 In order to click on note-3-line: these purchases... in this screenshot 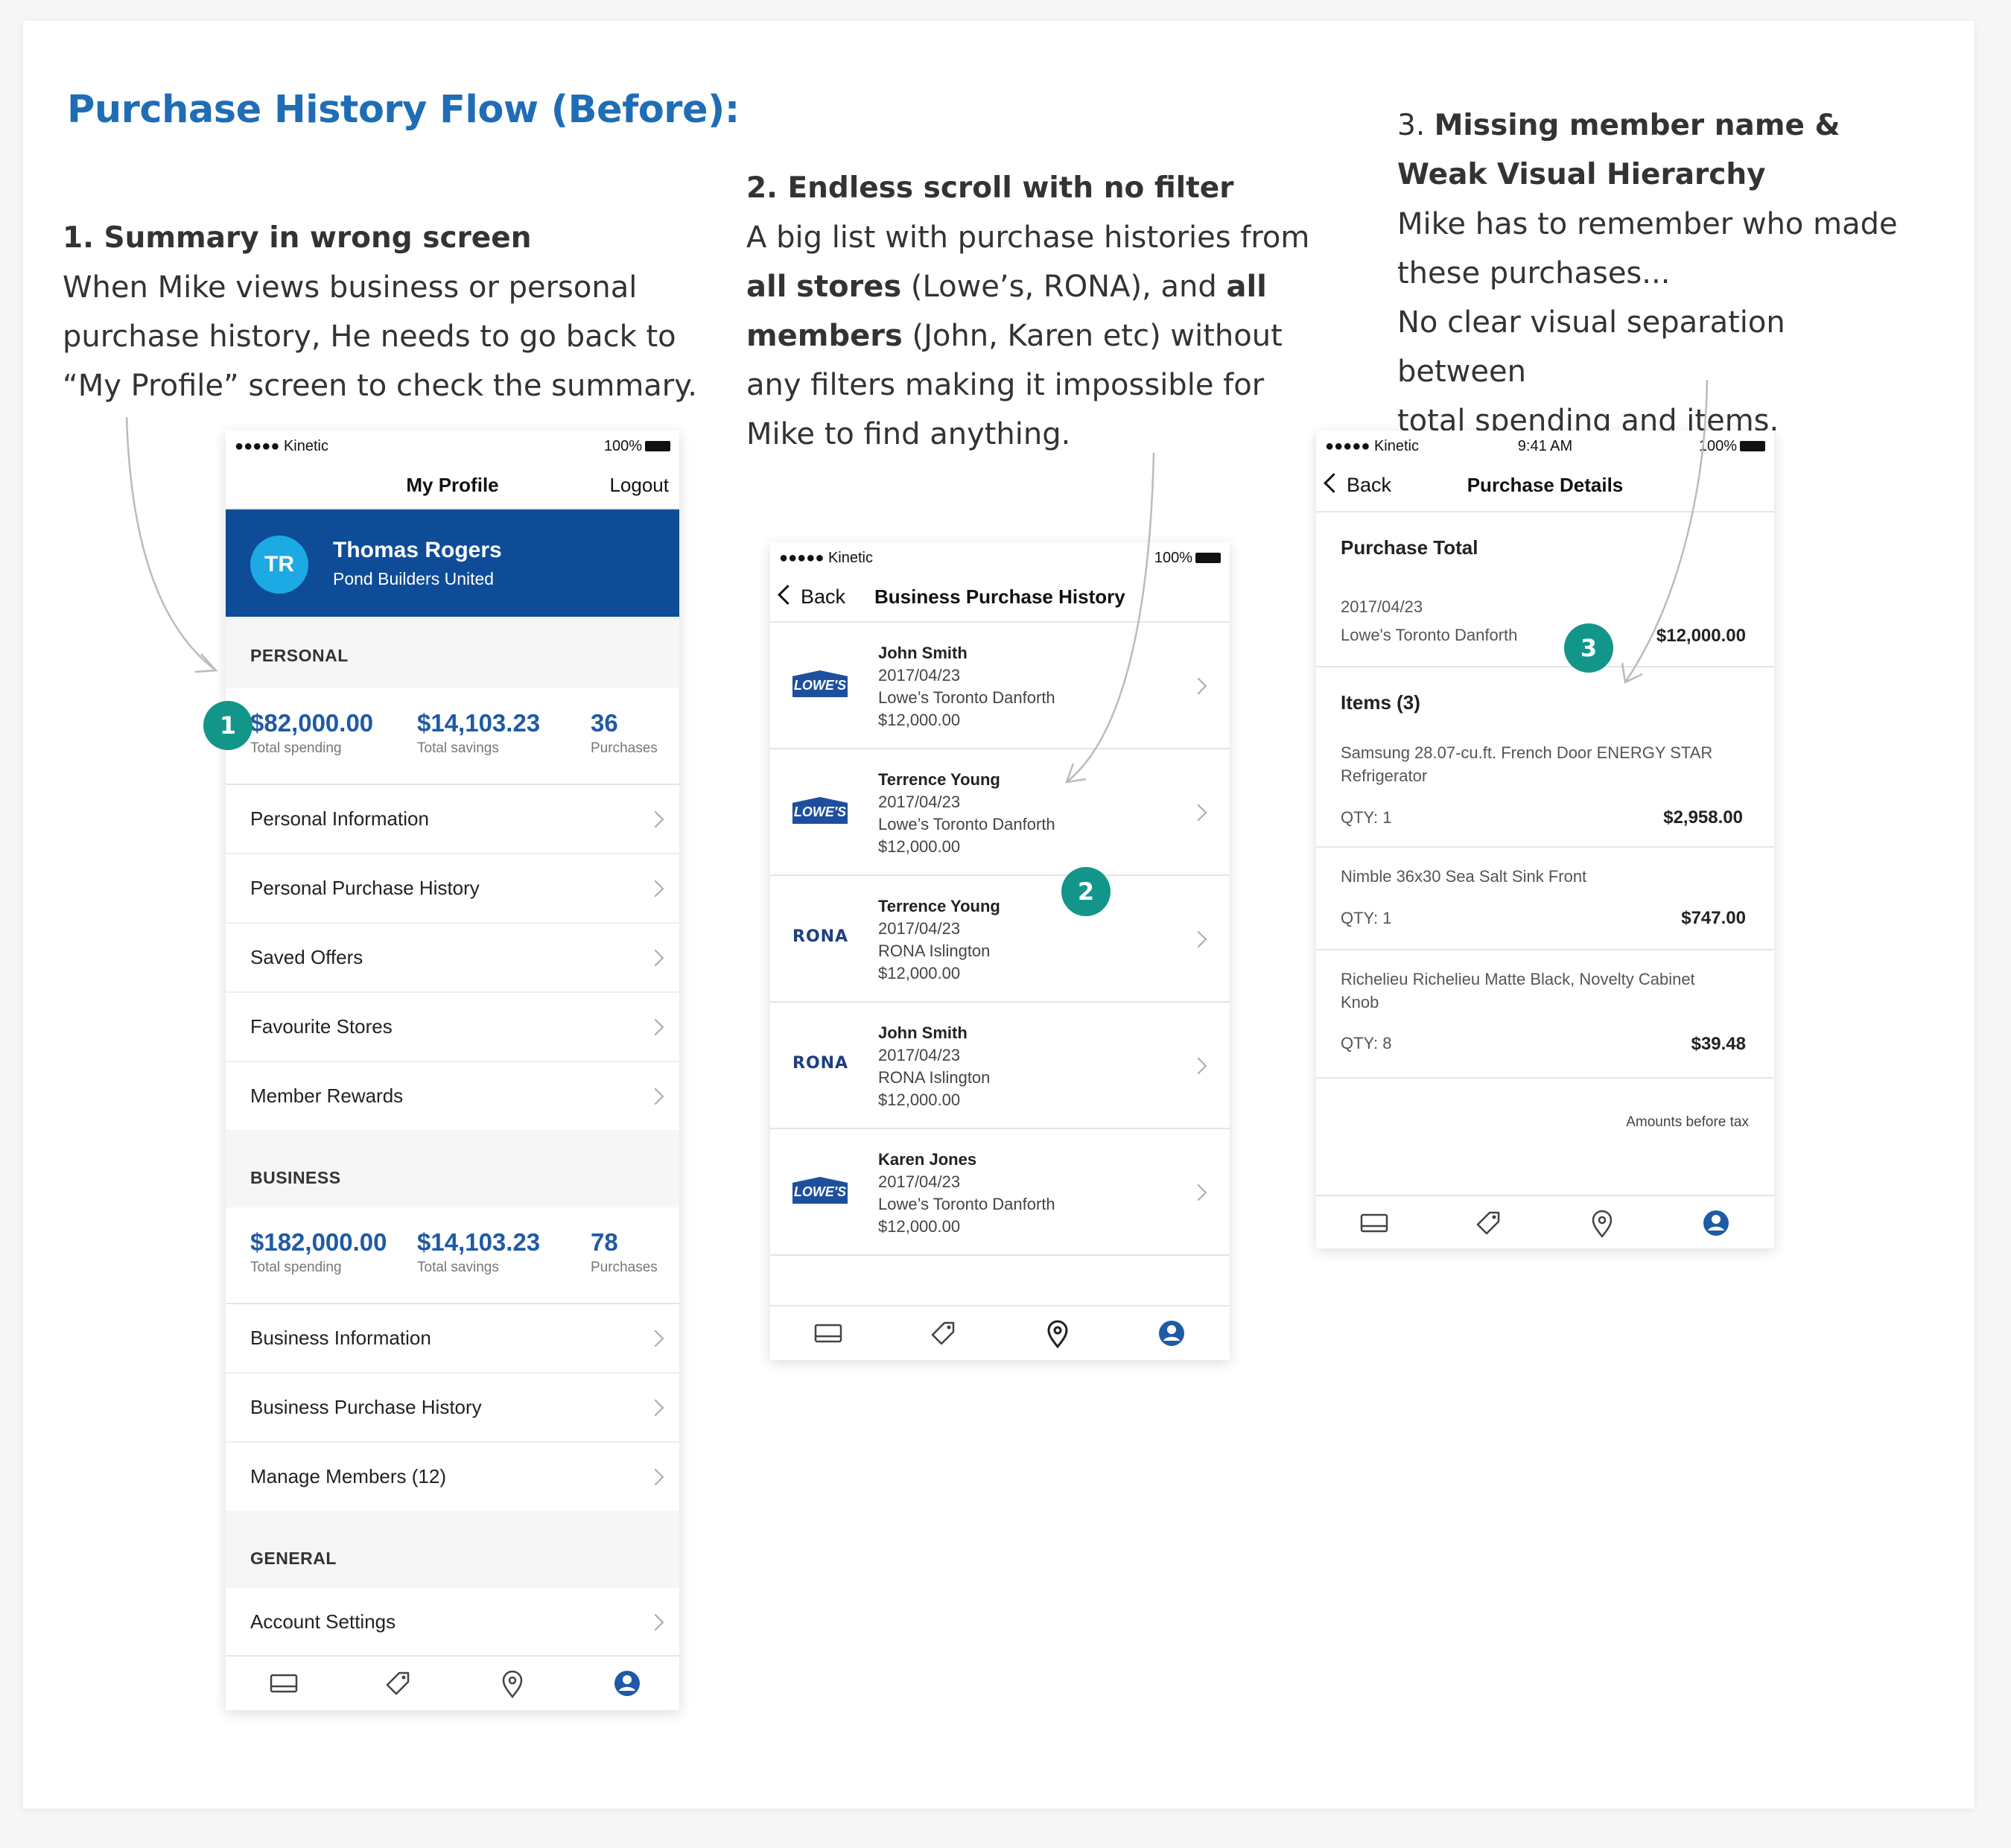, I will do `click(1534, 273)`.